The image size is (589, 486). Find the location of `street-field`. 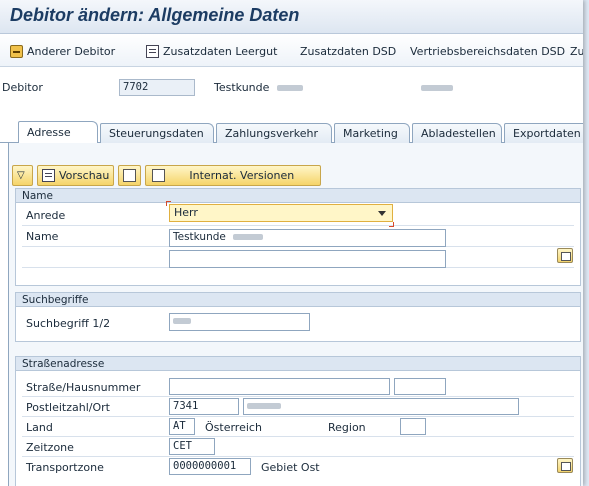

street-field is located at coordinates (279, 386).